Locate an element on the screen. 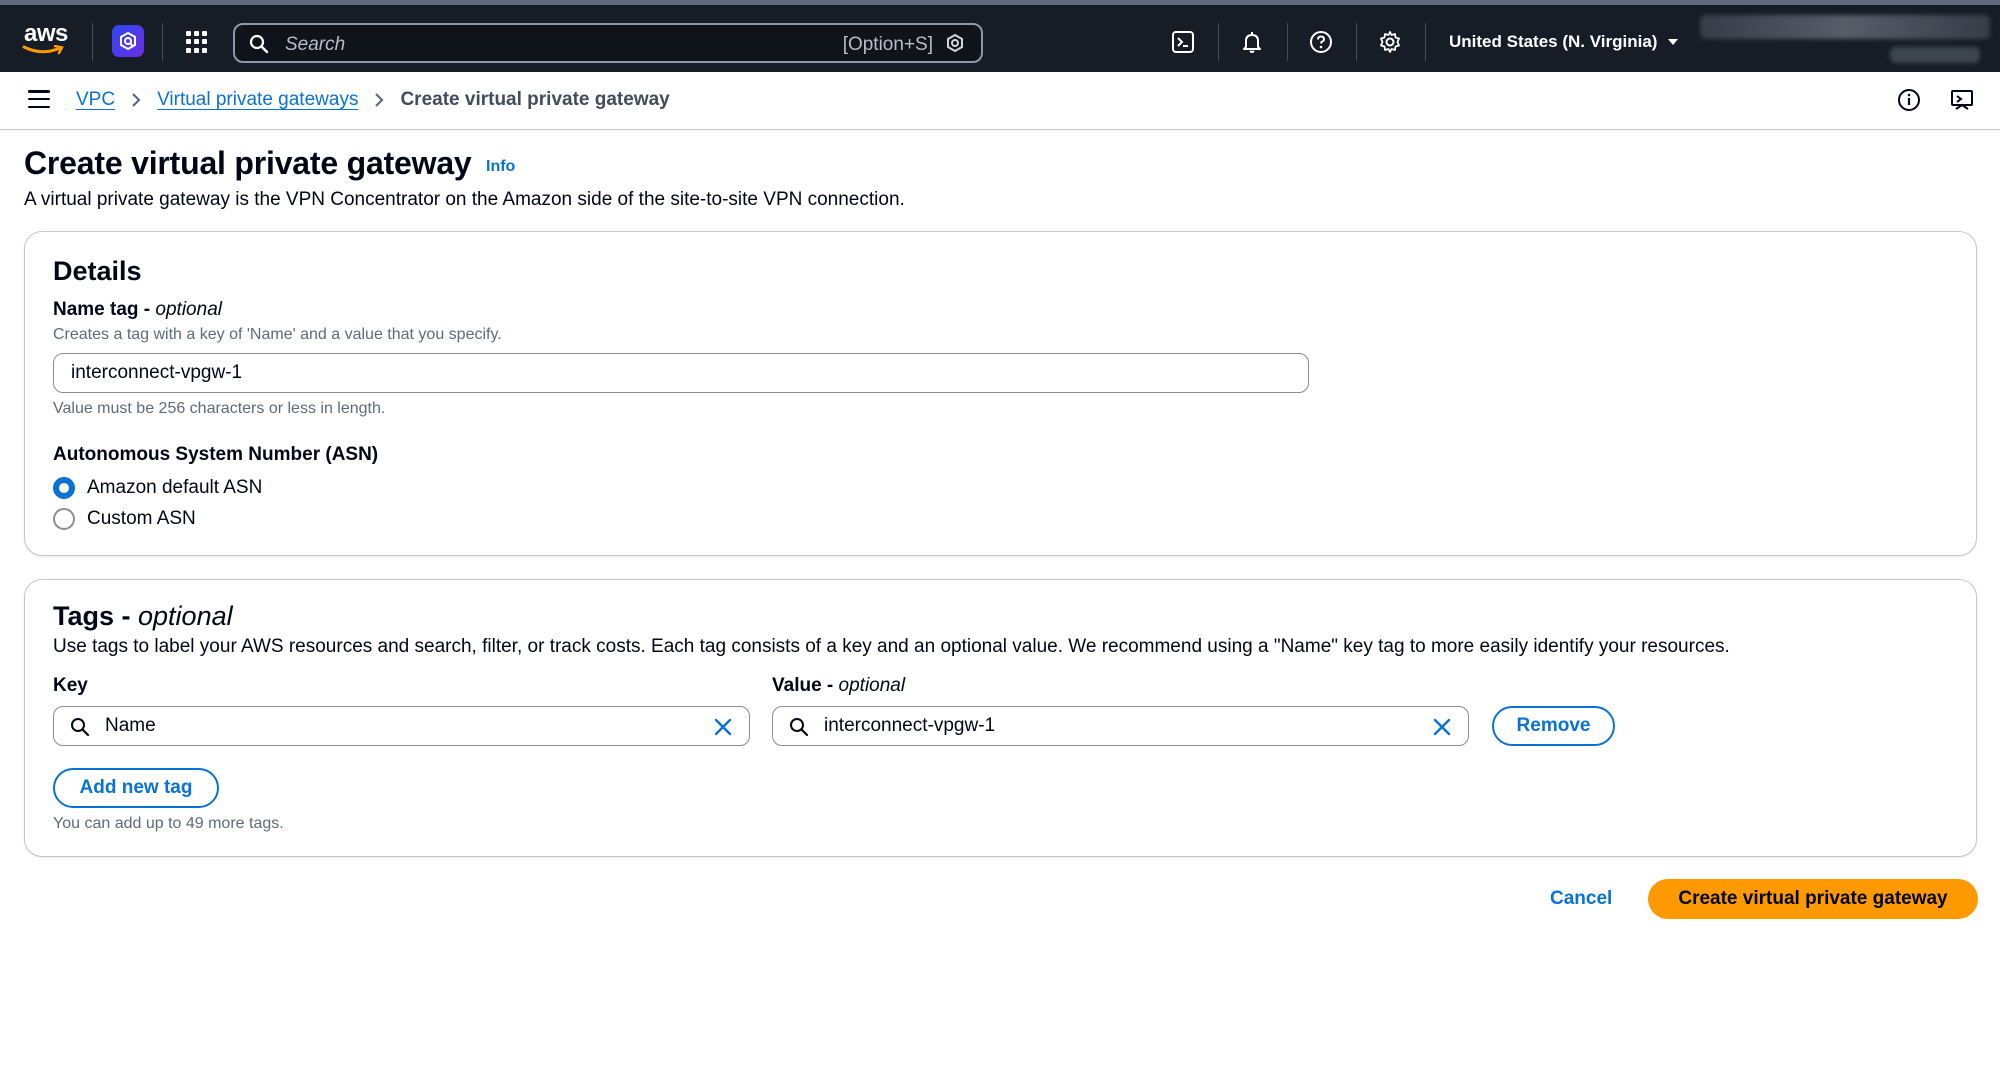 The image size is (2000, 1074). tag-value-label: Value - optional is located at coordinates (838, 686).